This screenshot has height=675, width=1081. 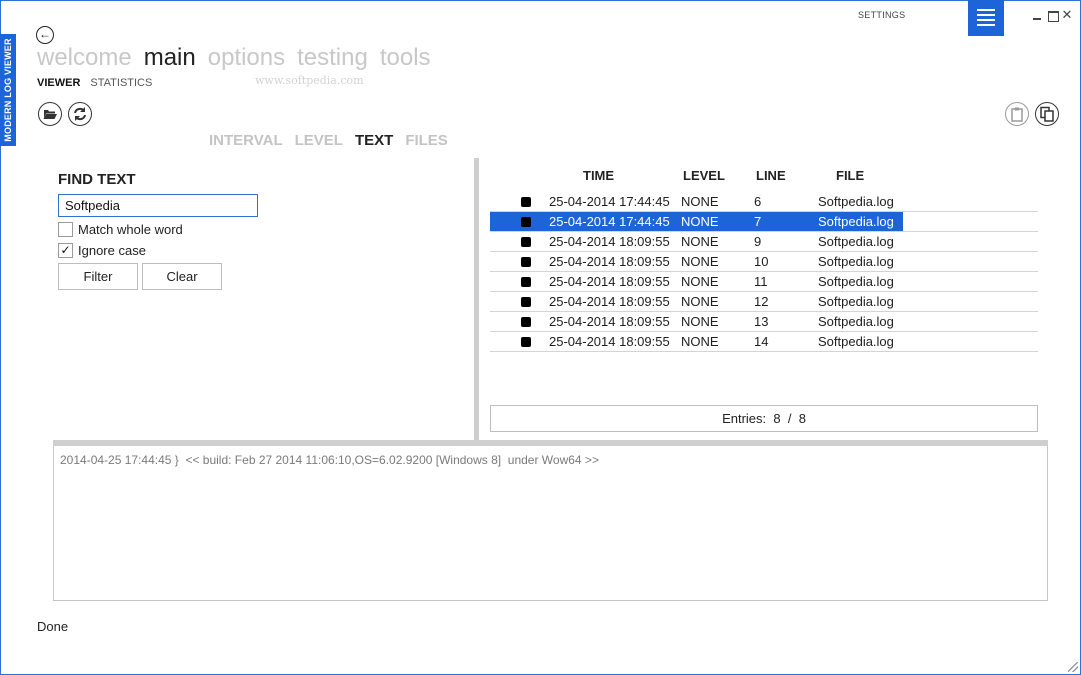 What do you see at coordinates (426, 140) in the screenshot?
I see `tab-files: FILES` at bounding box center [426, 140].